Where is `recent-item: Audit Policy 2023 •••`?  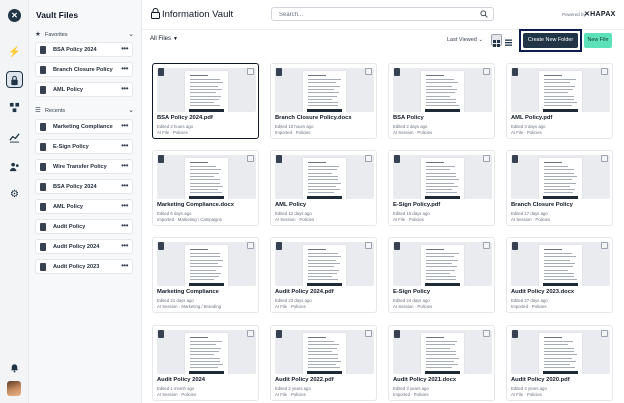 recent-item: Audit Policy 2023 ••• is located at coordinates (84, 266).